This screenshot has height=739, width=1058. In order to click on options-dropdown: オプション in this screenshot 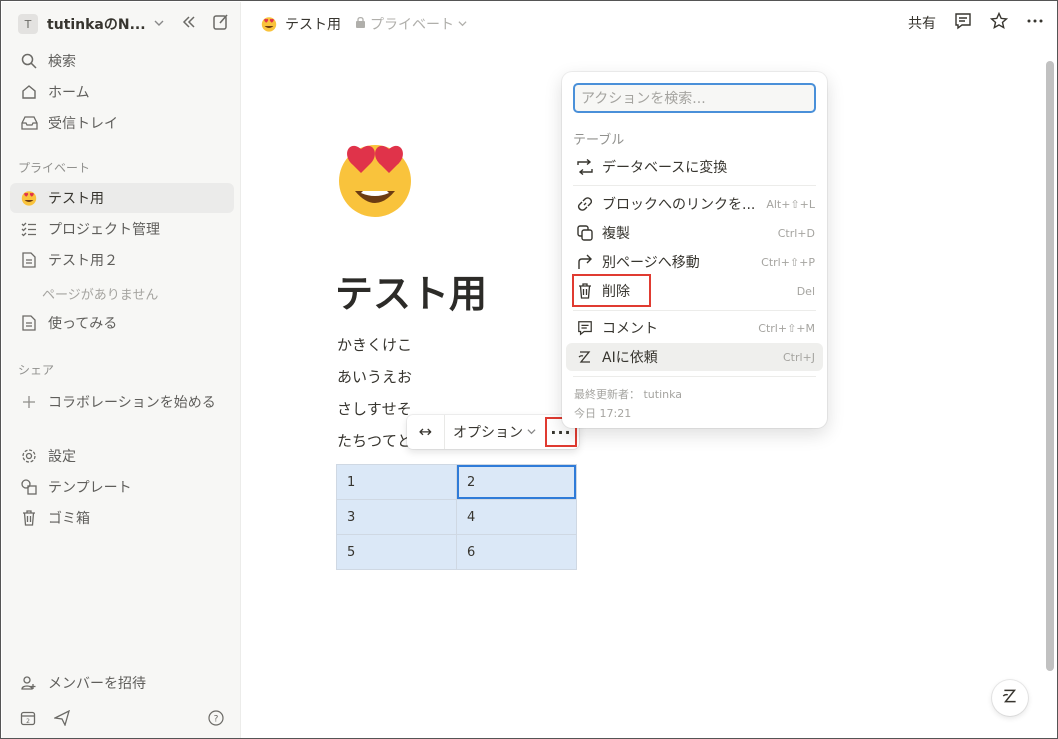, I will do `click(494, 432)`.